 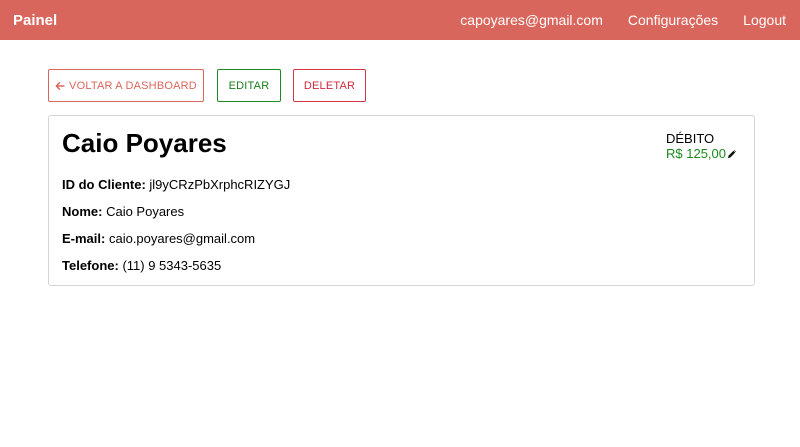 I want to click on phone-value: (11) 9 5343-5635, so click(x=172, y=265).